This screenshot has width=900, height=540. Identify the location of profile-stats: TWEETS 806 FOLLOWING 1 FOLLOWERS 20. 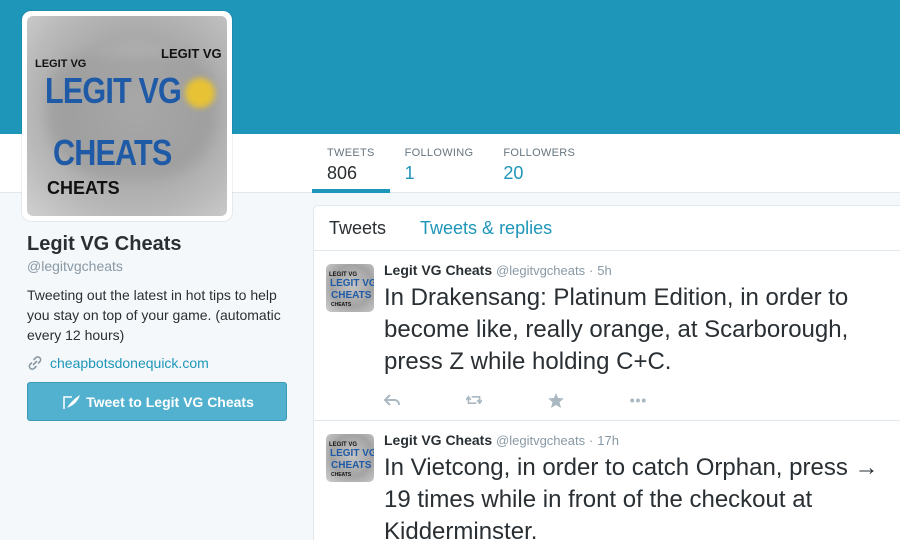
(451, 163).